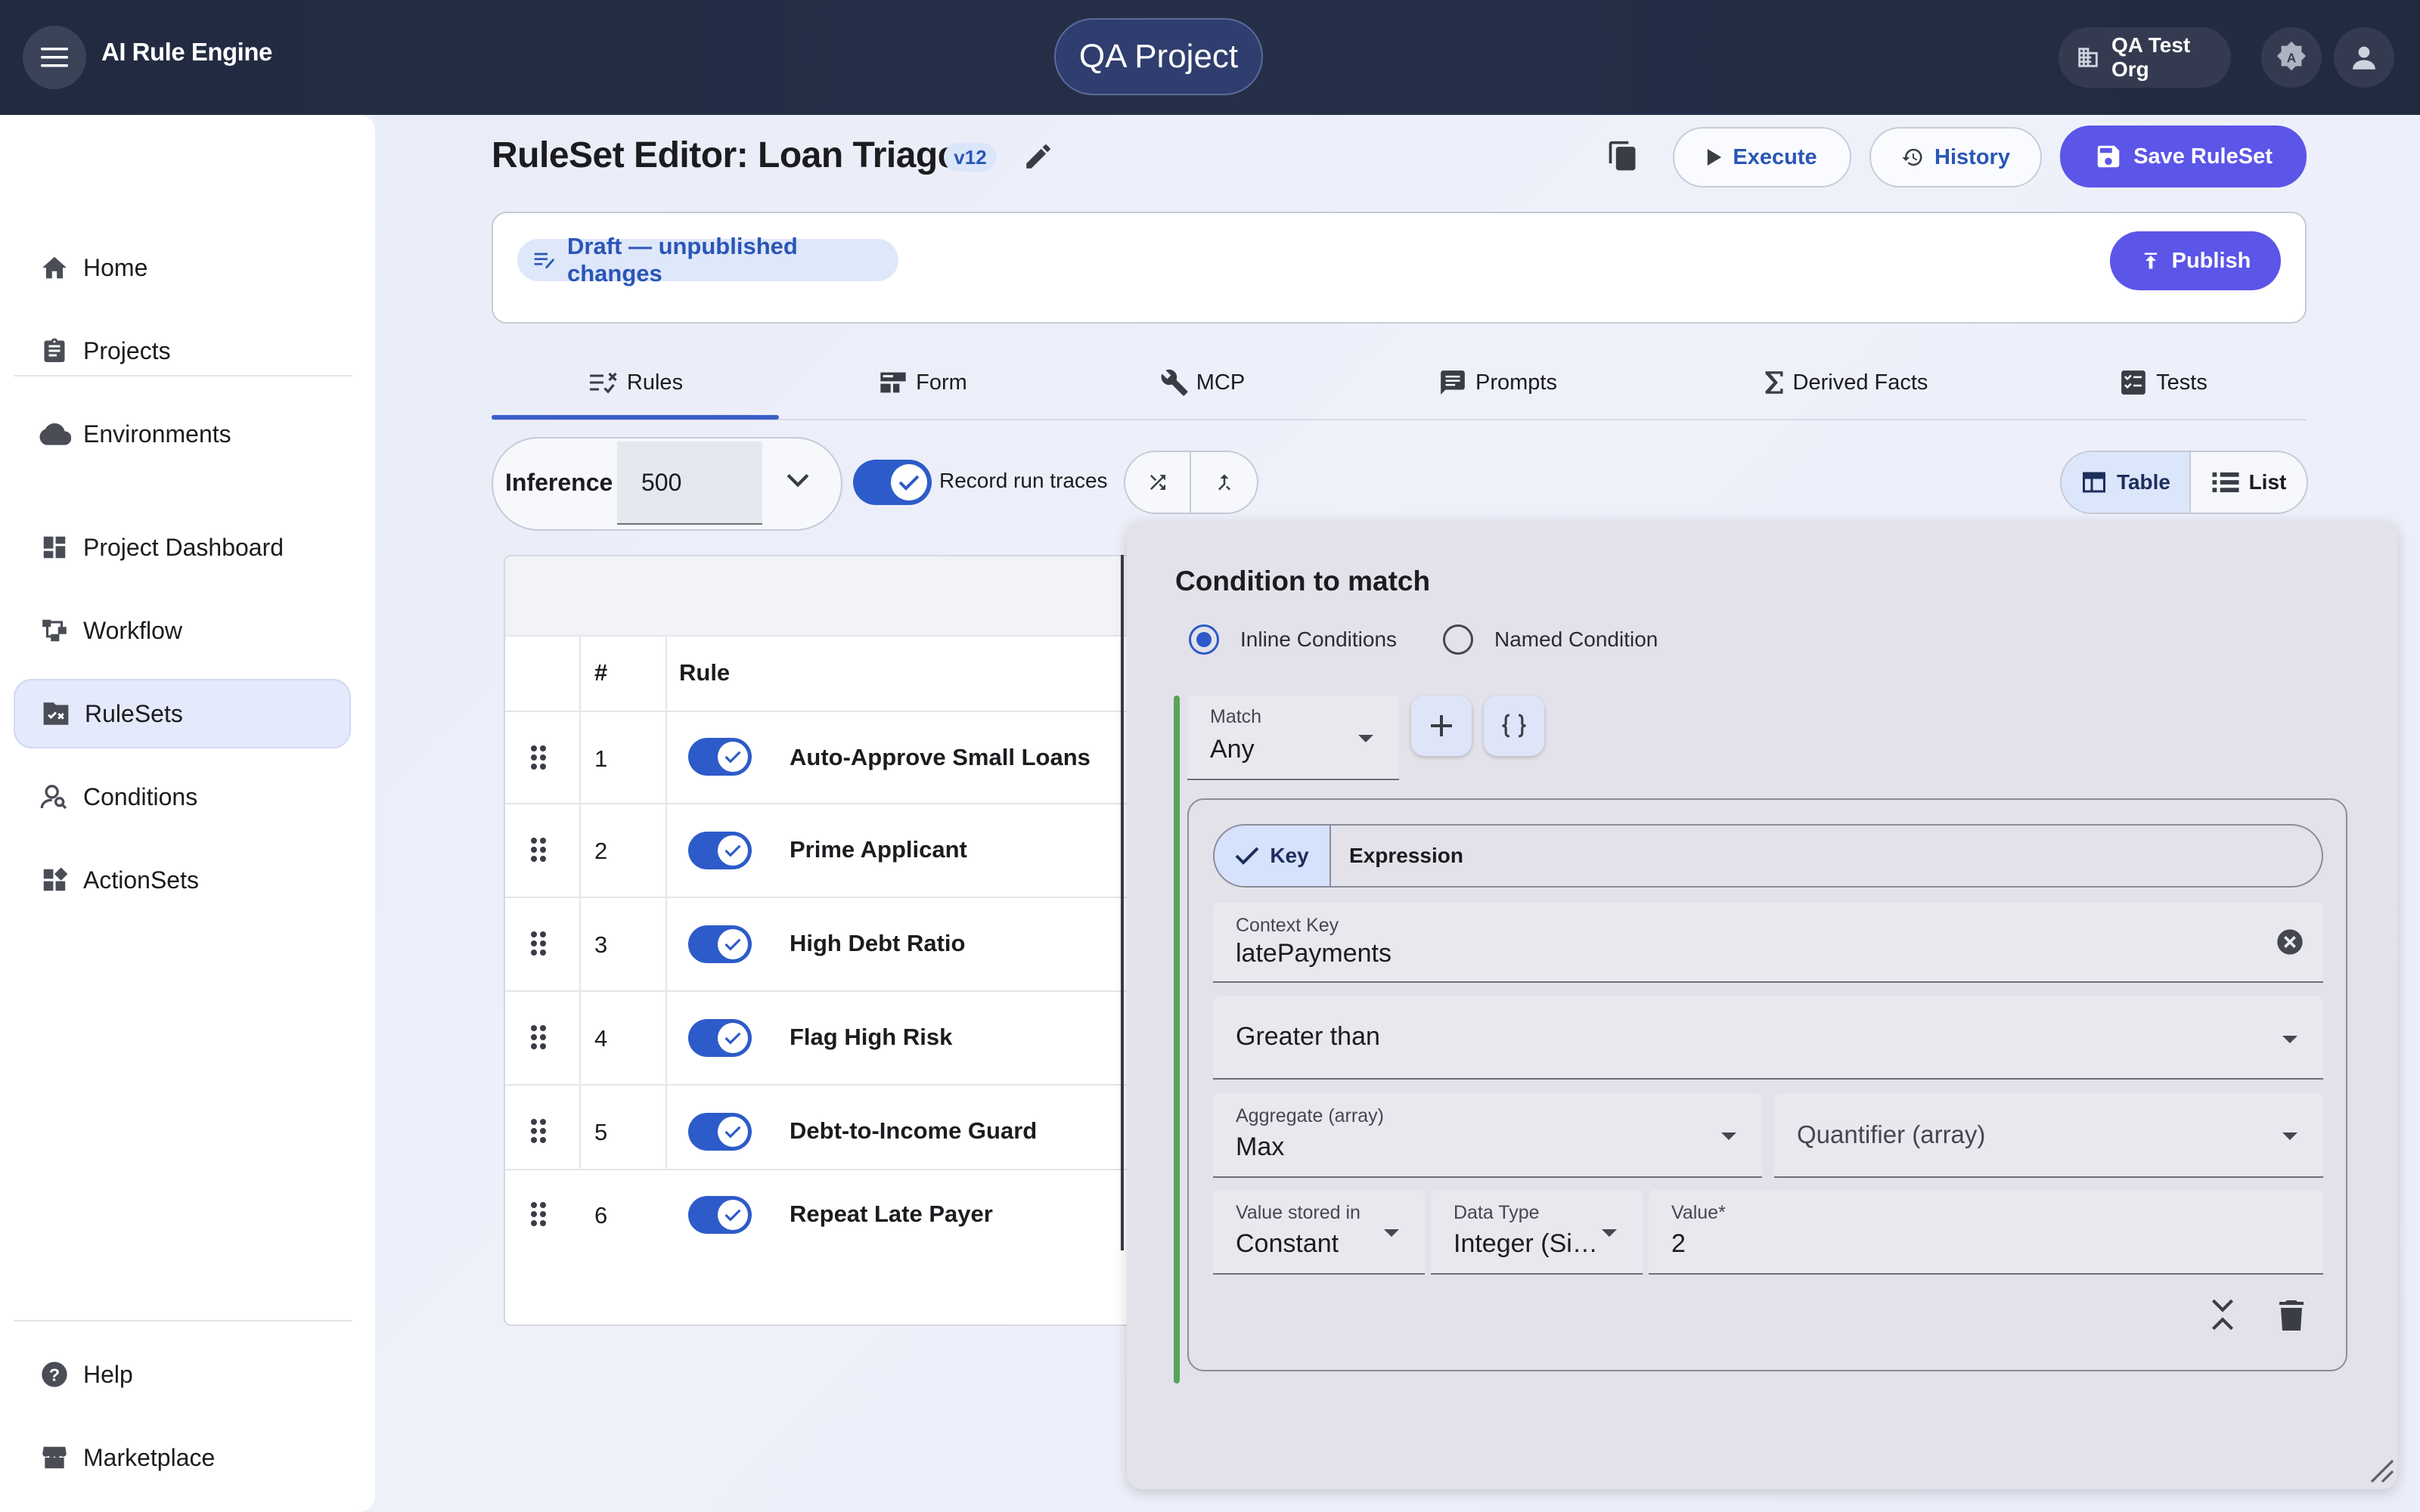  Describe the element at coordinates (1768, 943) in the screenshot. I see `context-key-field: Context Key latePayments` at that location.